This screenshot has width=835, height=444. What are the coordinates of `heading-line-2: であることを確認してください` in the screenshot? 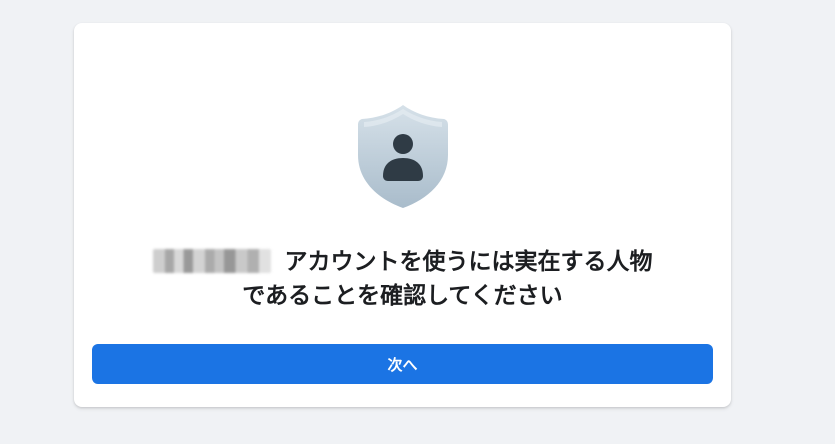 It's located at (402, 296).